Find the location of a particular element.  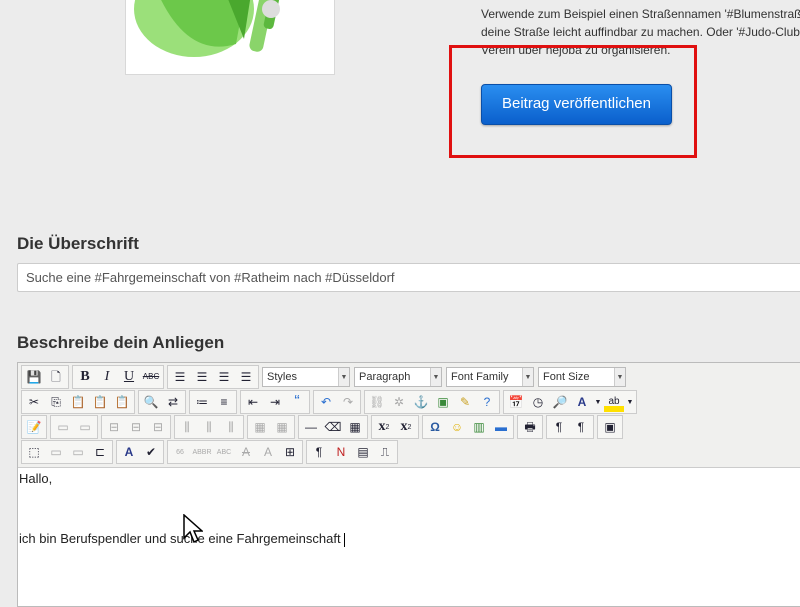

help-icon: ? is located at coordinates (487, 402).